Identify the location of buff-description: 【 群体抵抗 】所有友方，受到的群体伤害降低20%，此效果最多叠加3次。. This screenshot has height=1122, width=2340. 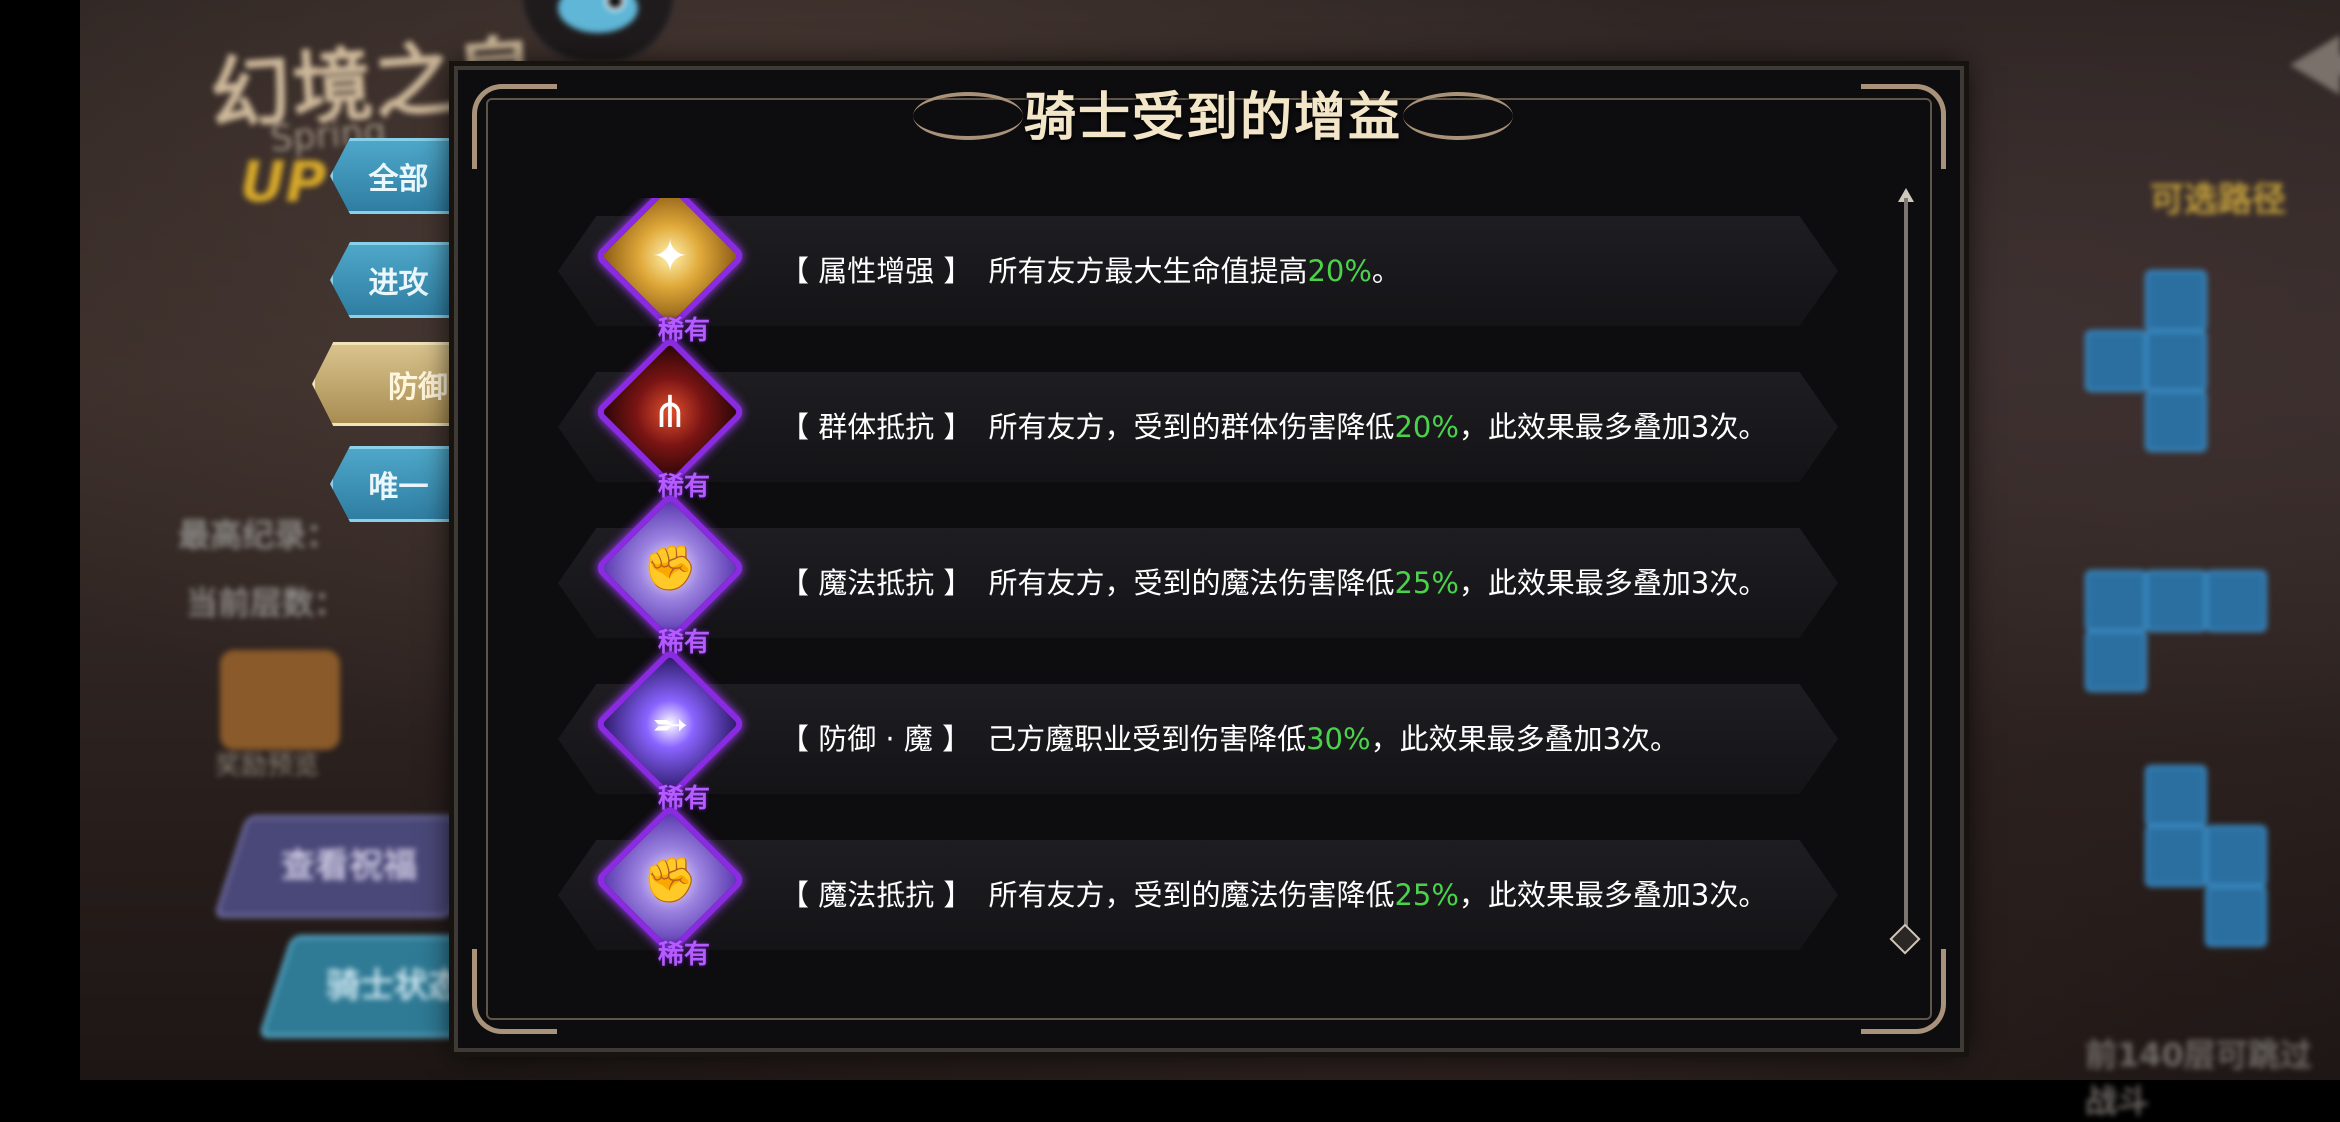
(1273, 425).